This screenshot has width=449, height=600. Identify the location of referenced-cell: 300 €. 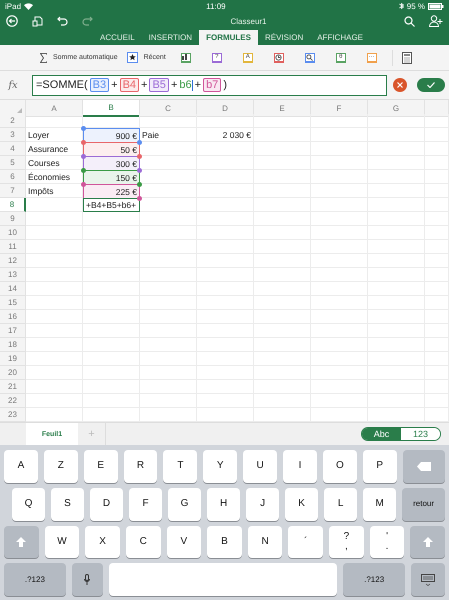
(111, 163).